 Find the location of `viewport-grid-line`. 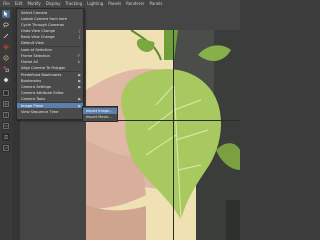

viewport-grid-line is located at coordinates (173, 135).